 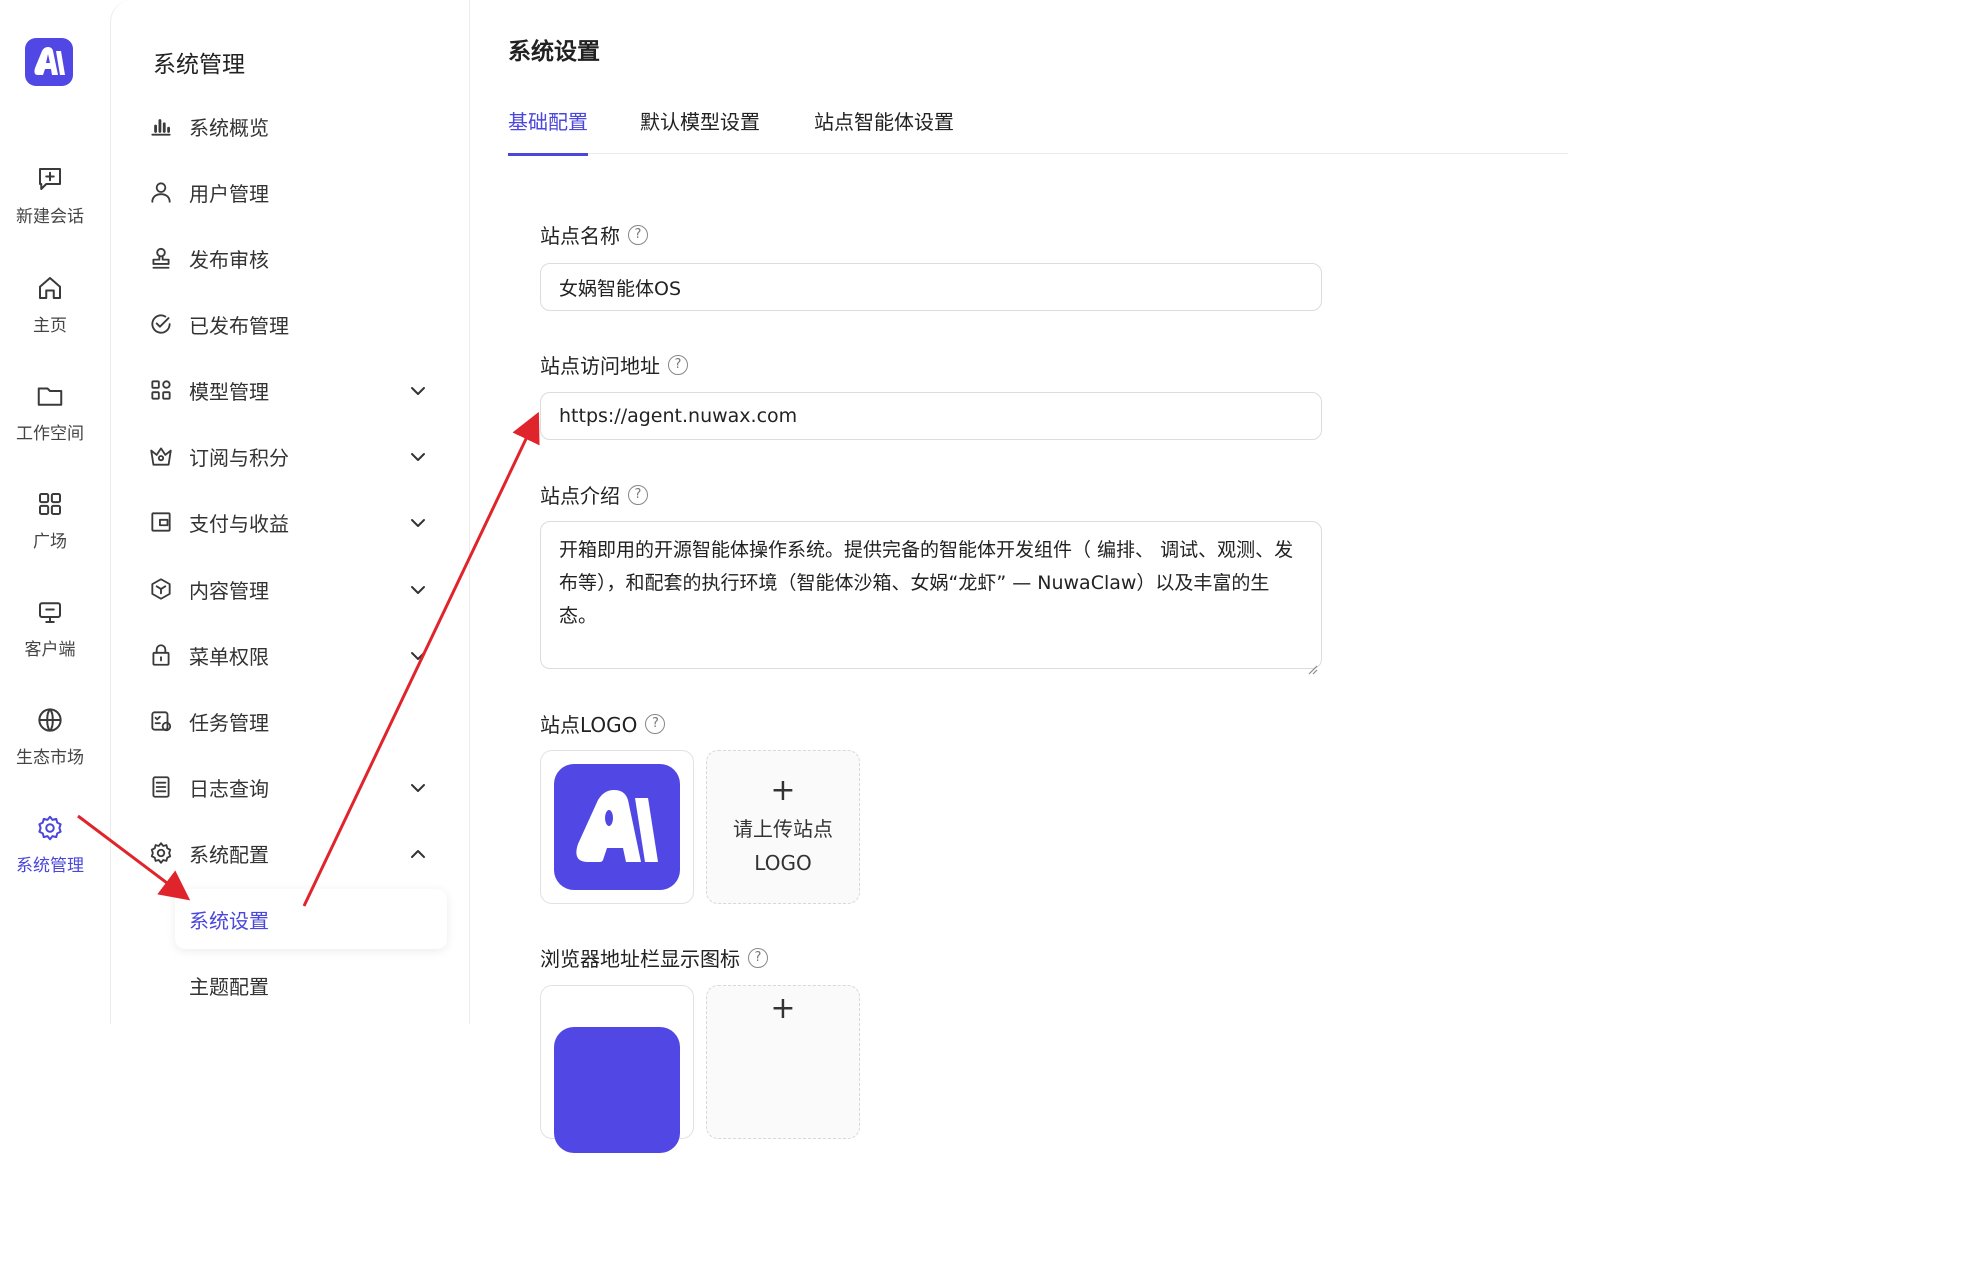 What do you see at coordinates (50, 720) in the screenshot?
I see `globe-icon` at bounding box center [50, 720].